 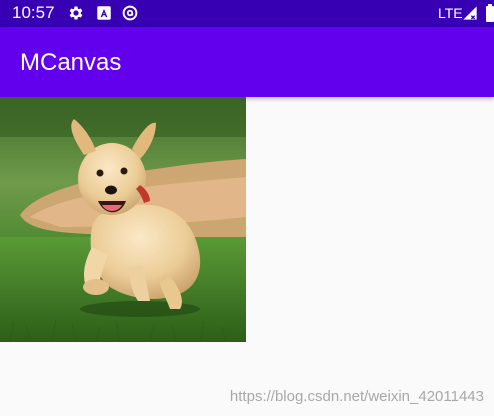 I want to click on battery-icon, so click(x=490, y=13).